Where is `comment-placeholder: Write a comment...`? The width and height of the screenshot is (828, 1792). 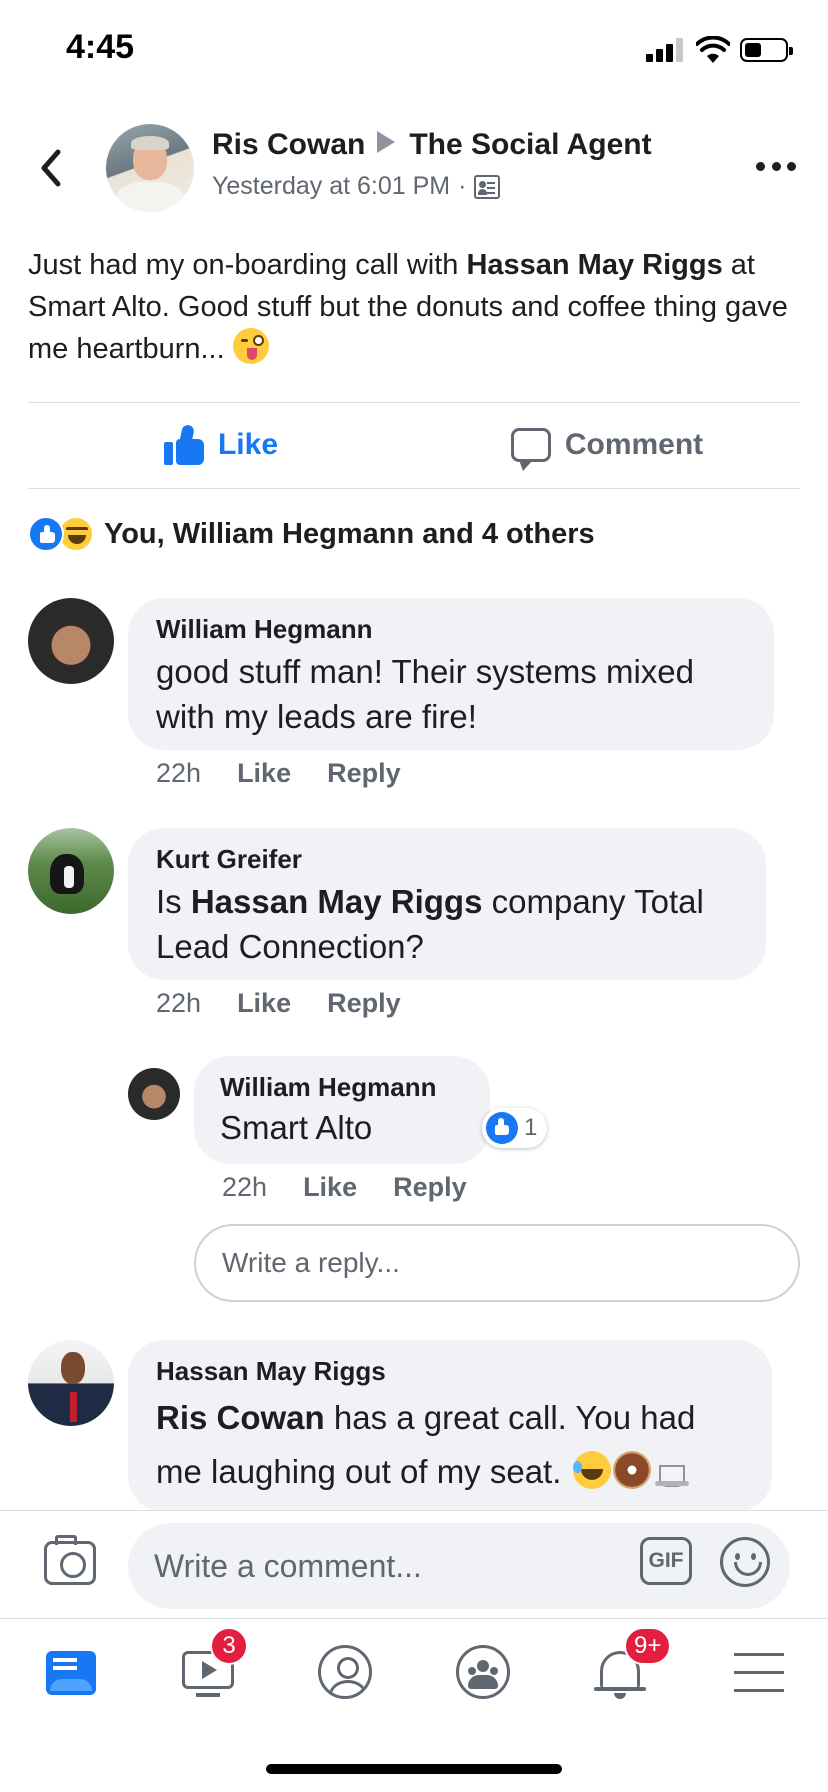 comment-placeholder: Write a comment... is located at coordinates (288, 1565).